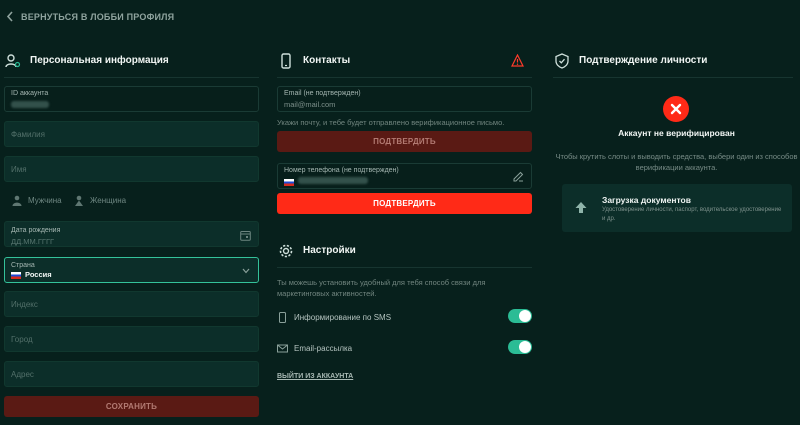  I want to click on user-settings-icon, so click(13, 61).